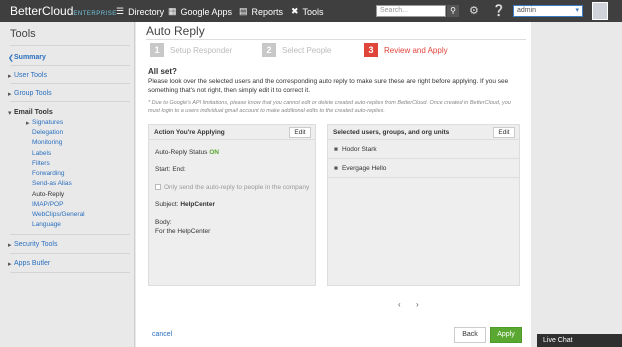  Describe the element at coordinates (162, 334) in the screenshot. I see `cancel-link: cancel` at that location.